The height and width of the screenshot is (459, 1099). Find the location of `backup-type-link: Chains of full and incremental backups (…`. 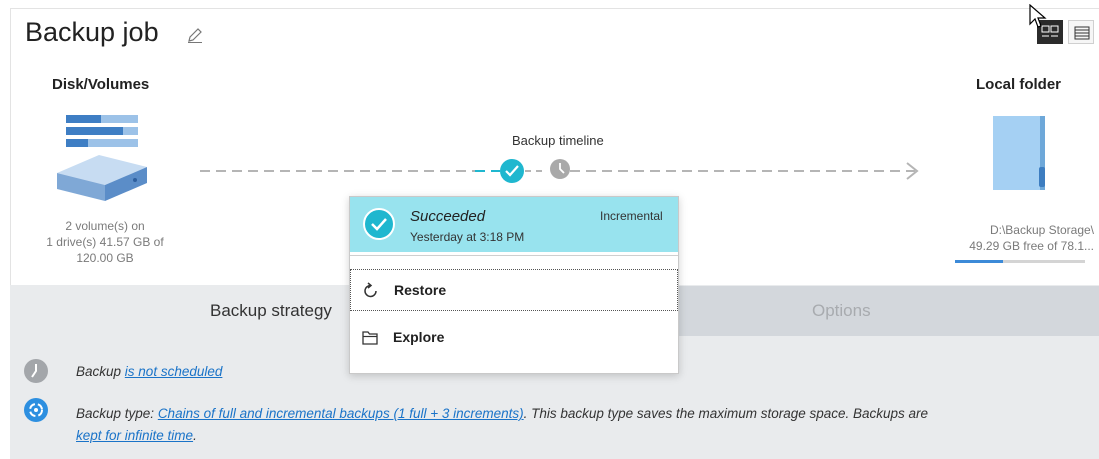

backup-type-link: Chains of full and incremental backups (… is located at coordinates (341, 413).